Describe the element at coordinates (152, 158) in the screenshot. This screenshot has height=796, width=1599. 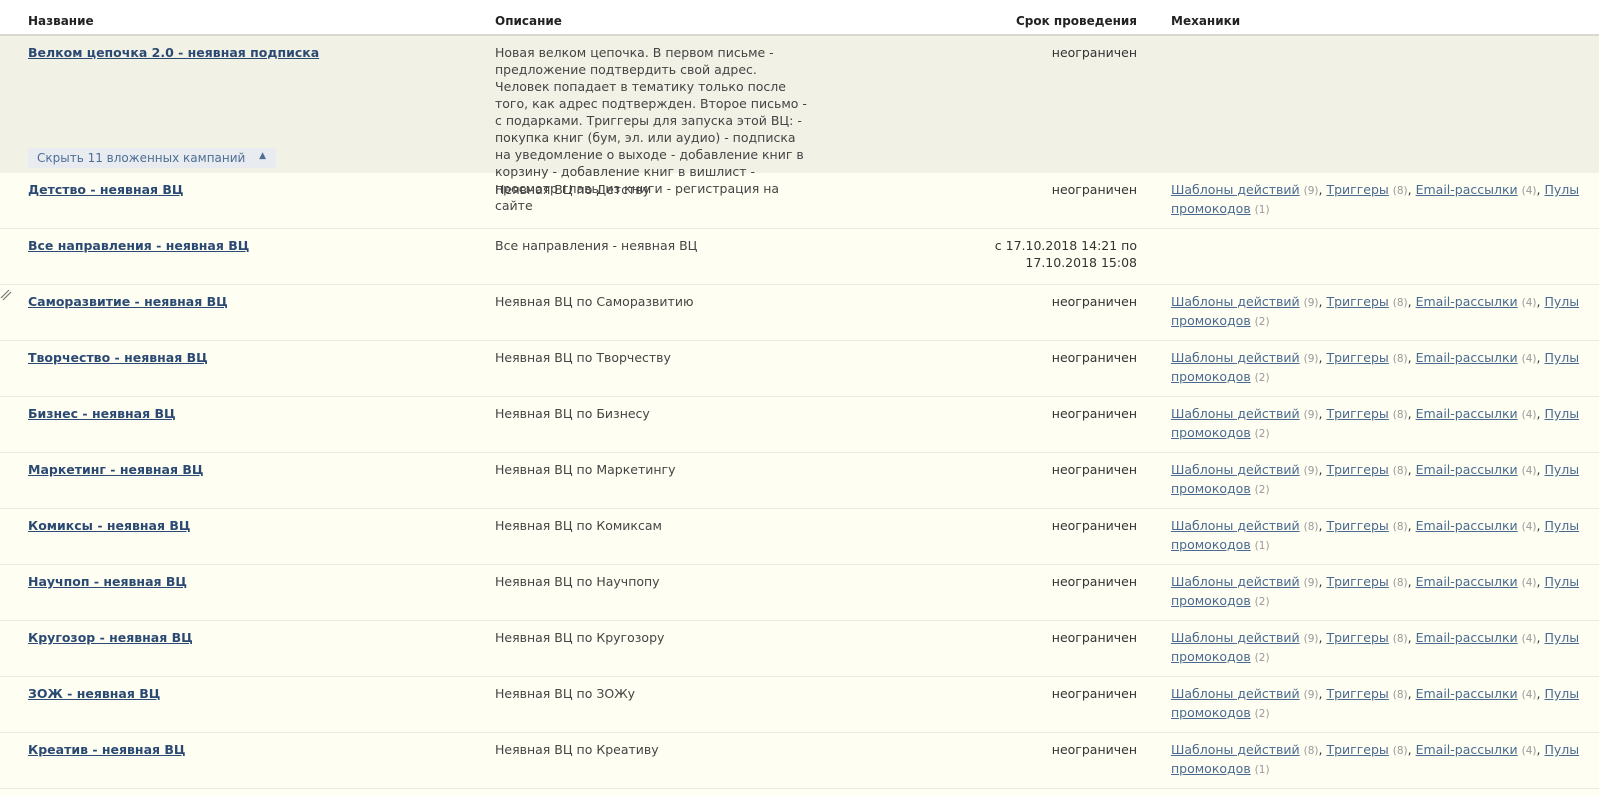
I see `collapse-nested-button: Скрыть 11 вложенных кампаний ▲` at that location.